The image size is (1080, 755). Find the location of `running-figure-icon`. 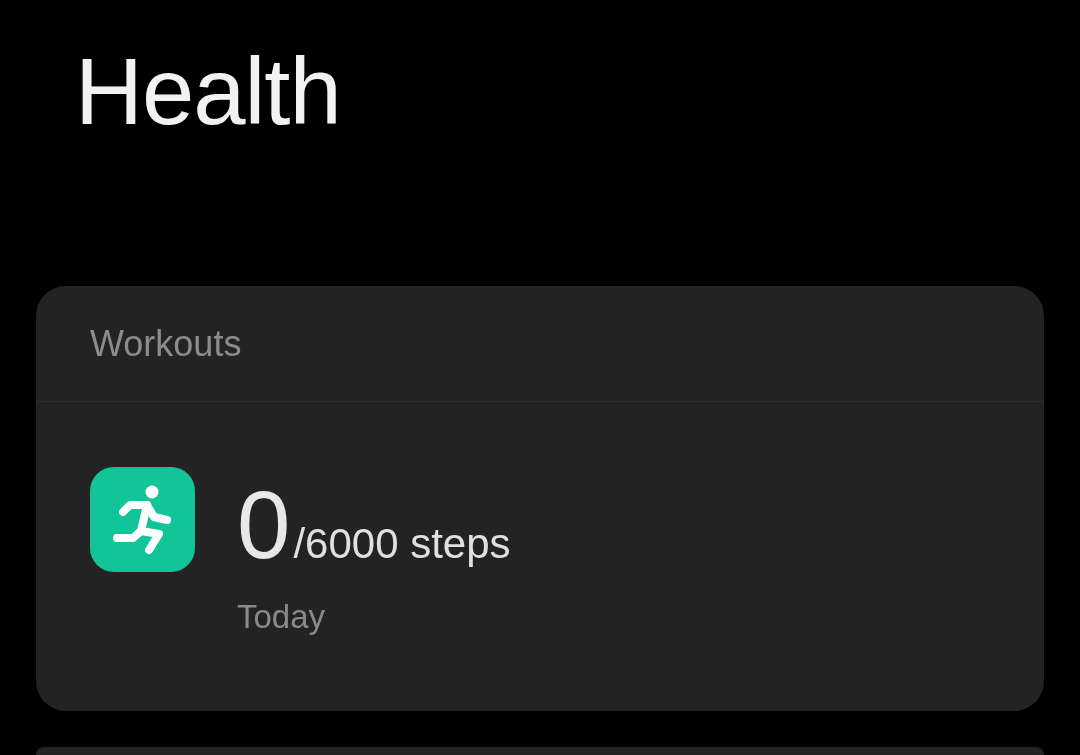

running-figure-icon is located at coordinates (142, 519).